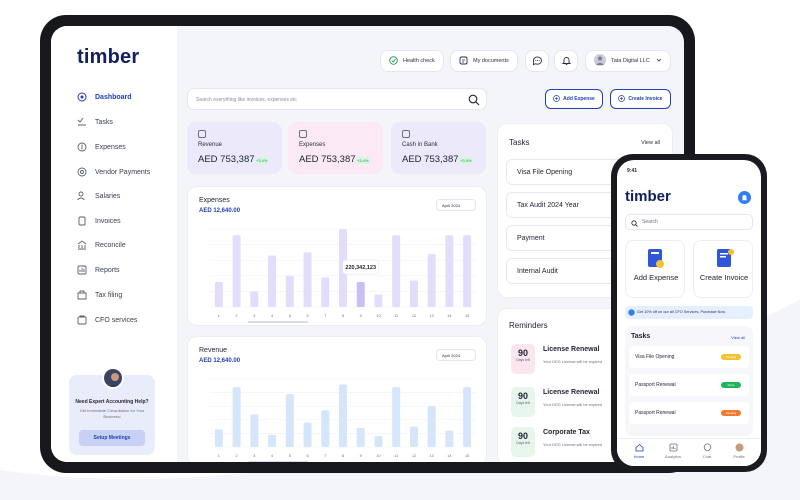 This screenshot has width=800, height=500. I want to click on nav-chat: Chat, so click(707, 451).